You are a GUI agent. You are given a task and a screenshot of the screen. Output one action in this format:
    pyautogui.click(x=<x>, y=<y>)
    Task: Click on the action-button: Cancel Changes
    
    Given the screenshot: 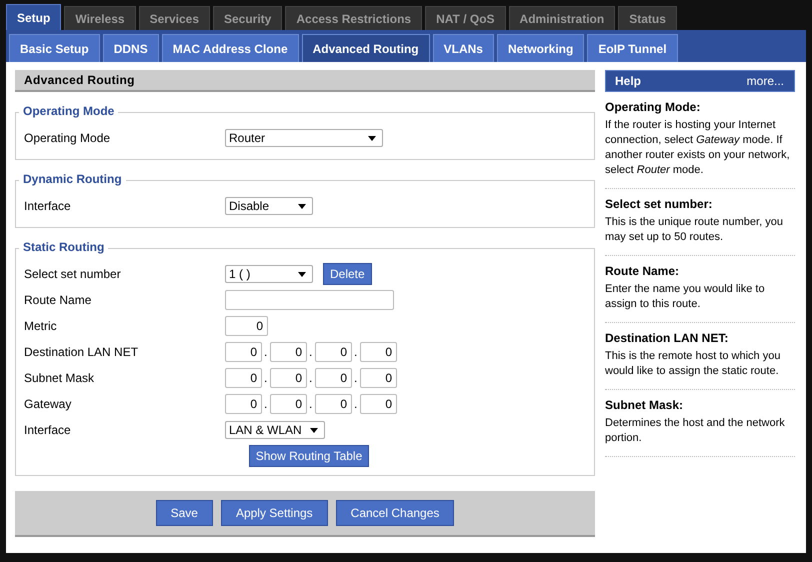 What is the action you would take?
    pyautogui.click(x=395, y=513)
    